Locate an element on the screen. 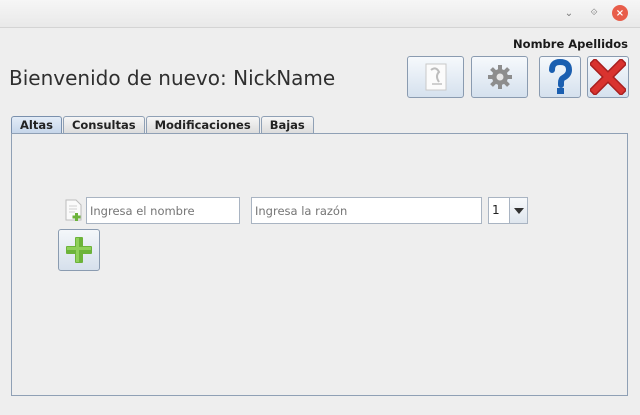 This screenshot has height=415, width=640. minimize-button: ⌄ is located at coordinates (569, 13).